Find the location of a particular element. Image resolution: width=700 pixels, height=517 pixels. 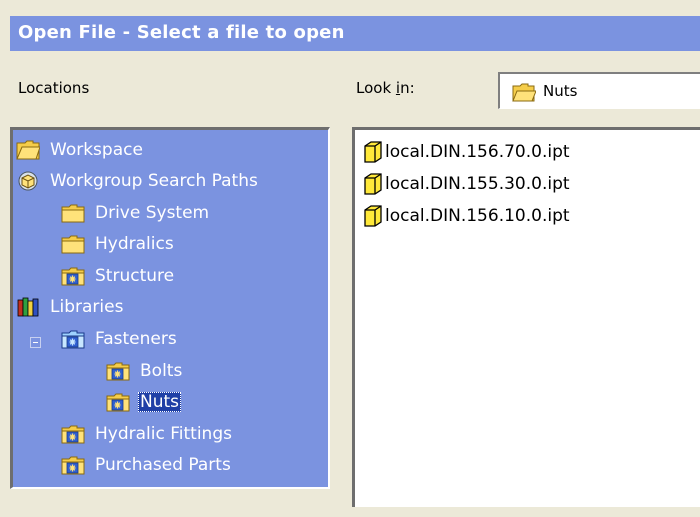

location-purchased-parts: Purchased Parts is located at coordinates (147, 465).